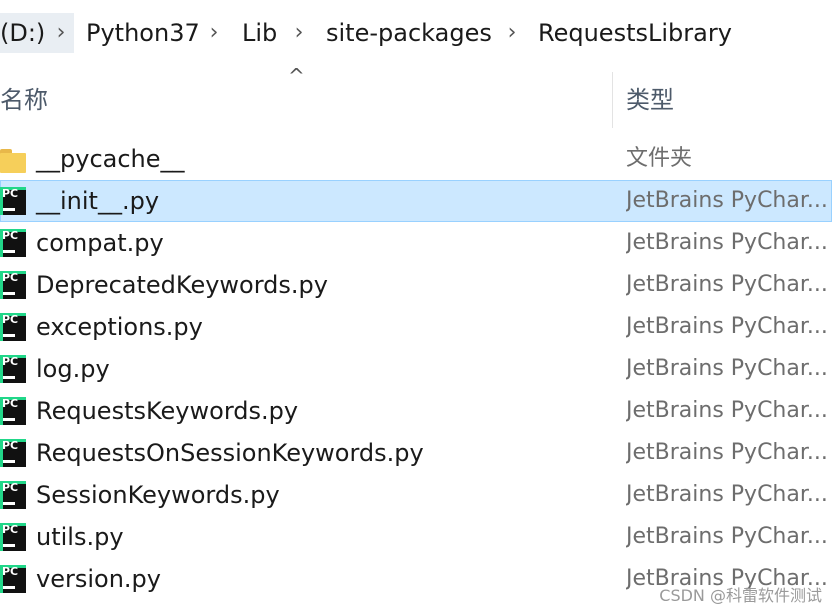  What do you see at coordinates (98, 579) in the screenshot?
I see `file-name: version.py` at bounding box center [98, 579].